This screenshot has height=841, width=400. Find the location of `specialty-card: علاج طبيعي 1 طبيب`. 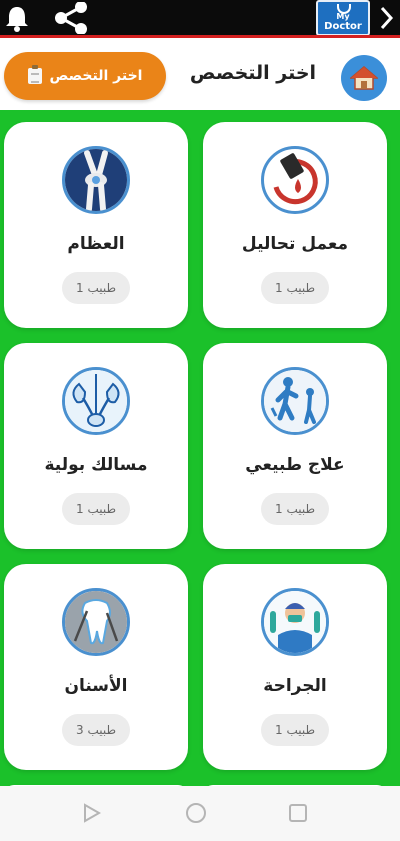

specialty-card: علاج طبيعي 1 طبيب is located at coordinates (295, 446).